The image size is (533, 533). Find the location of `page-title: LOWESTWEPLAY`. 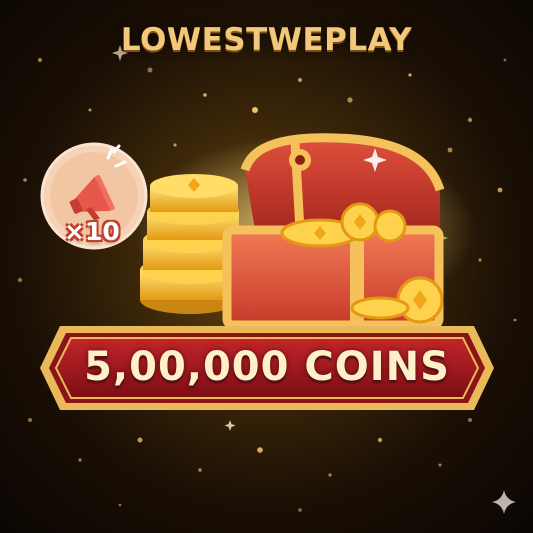

page-title: LOWESTWEPLAY is located at coordinates (266, 40).